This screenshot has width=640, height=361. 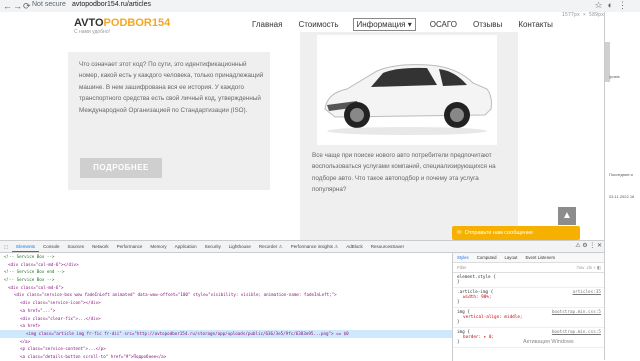 What do you see at coordinates (121, 168) in the screenshot?
I see `details-button: ПОДРОБНЕЕ` at bounding box center [121, 168].